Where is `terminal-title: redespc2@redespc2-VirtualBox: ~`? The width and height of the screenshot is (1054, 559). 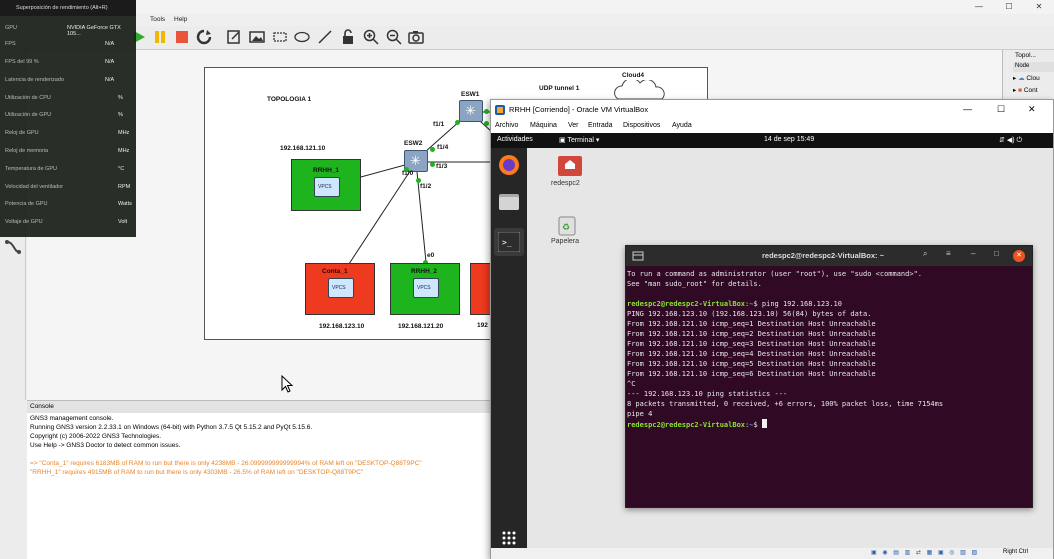
terminal-title: redespc2@redespc2-VirtualBox: ~ is located at coordinates (823, 255).